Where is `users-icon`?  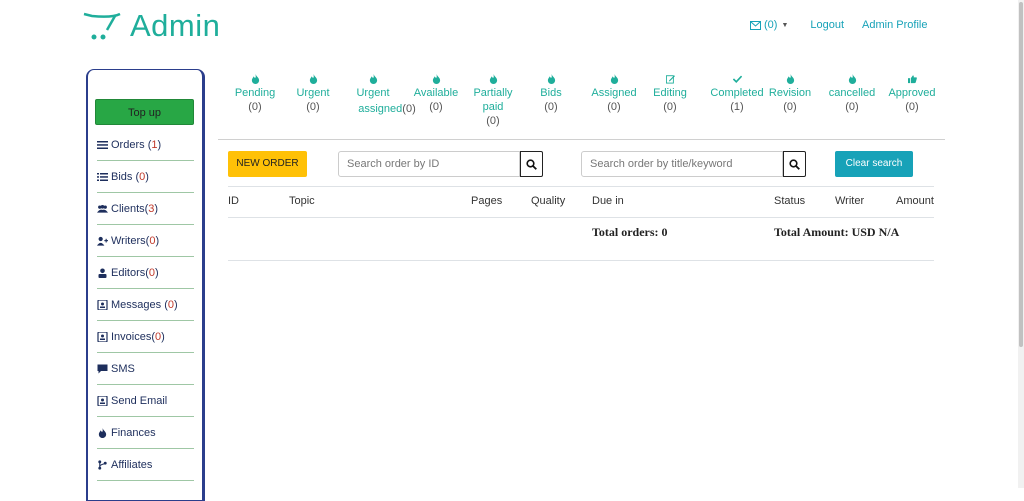
users-icon is located at coordinates (102, 208).